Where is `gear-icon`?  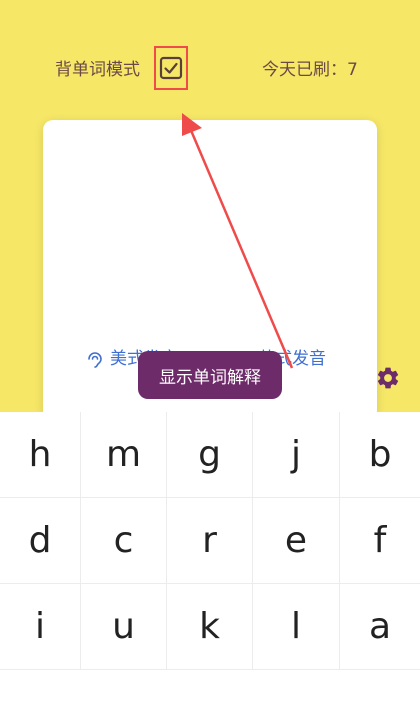 gear-icon is located at coordinates (388, 378).